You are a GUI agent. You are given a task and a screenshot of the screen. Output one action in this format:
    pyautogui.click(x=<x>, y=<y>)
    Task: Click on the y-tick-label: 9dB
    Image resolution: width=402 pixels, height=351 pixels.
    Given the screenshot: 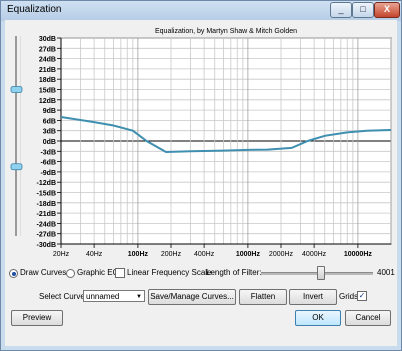 What is the action you would take?
    pyautogui.click(x=49, y=111)
    